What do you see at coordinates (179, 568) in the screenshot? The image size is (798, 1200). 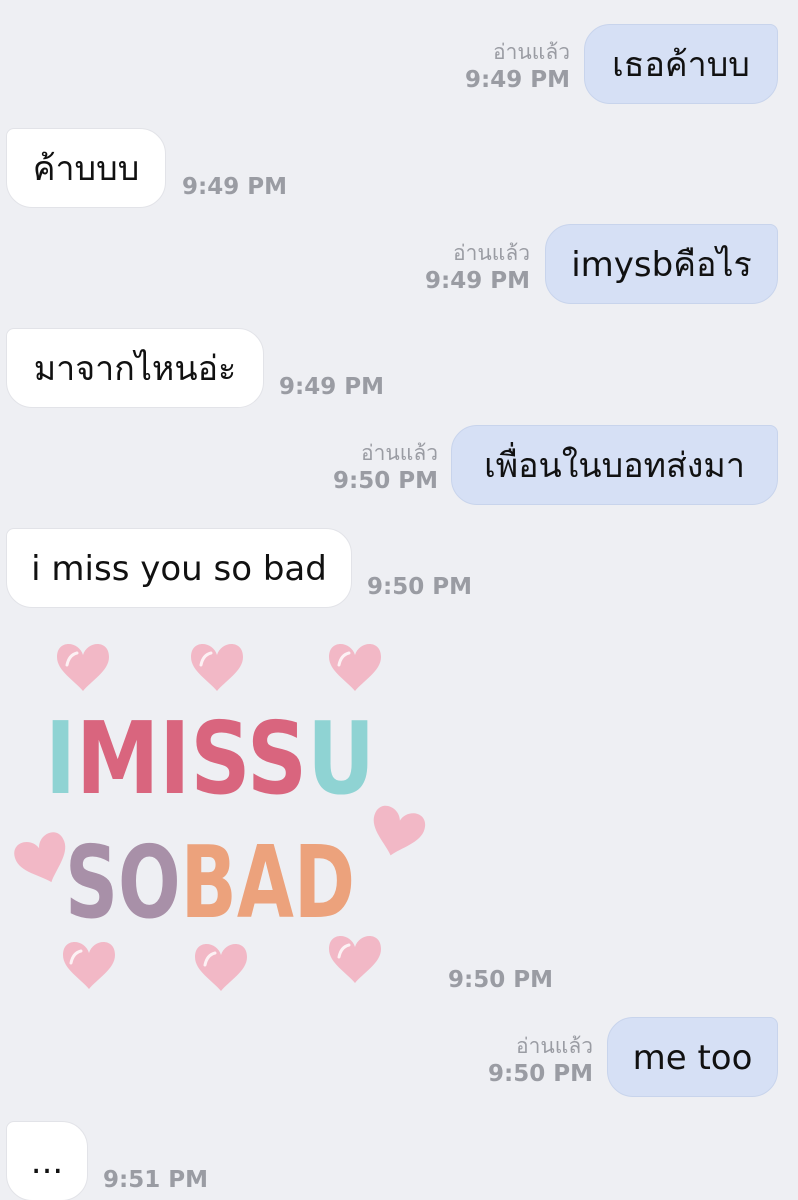 I see `incoming-message-bubble: i miss you so bad` at bounding box center [179, 568].